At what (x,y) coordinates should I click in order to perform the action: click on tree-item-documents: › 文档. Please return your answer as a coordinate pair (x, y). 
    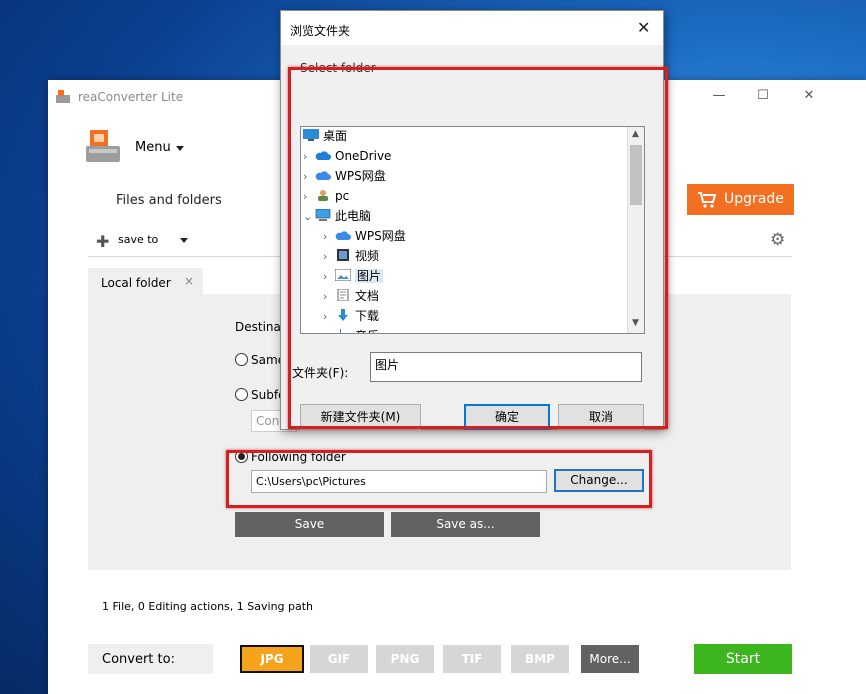
    Looking at the image, I should click on (351, 296).